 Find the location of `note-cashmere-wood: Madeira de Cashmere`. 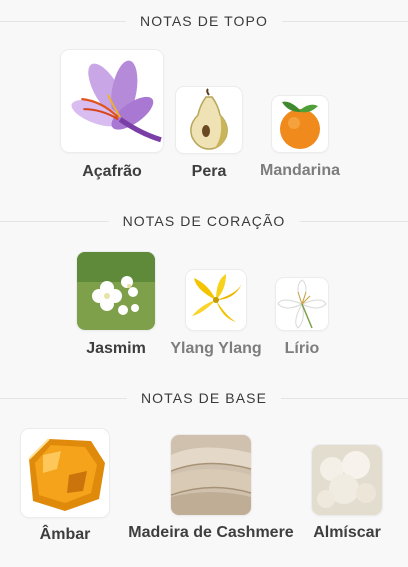

note-cashmere-wood: Madeira de Cashmere is located at coordinates (211, 488).